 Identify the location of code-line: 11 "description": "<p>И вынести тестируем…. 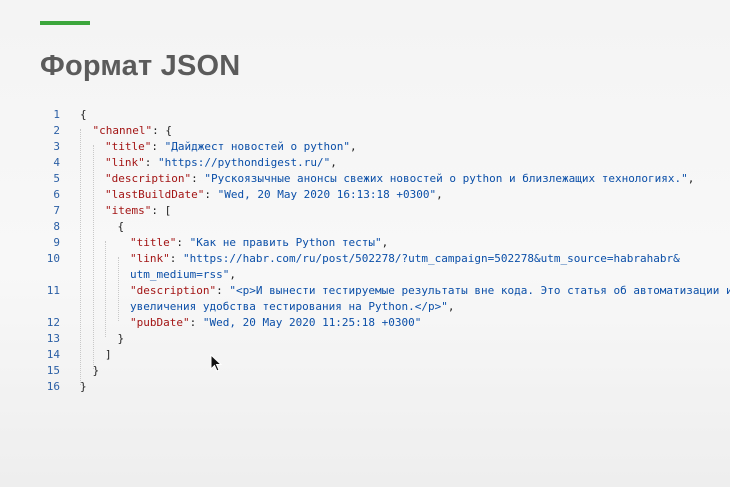
(385, 291).